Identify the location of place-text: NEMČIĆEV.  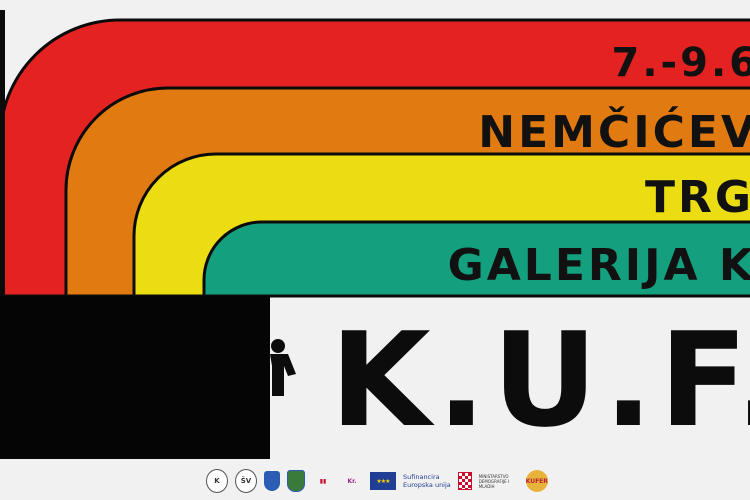
(614, 132).